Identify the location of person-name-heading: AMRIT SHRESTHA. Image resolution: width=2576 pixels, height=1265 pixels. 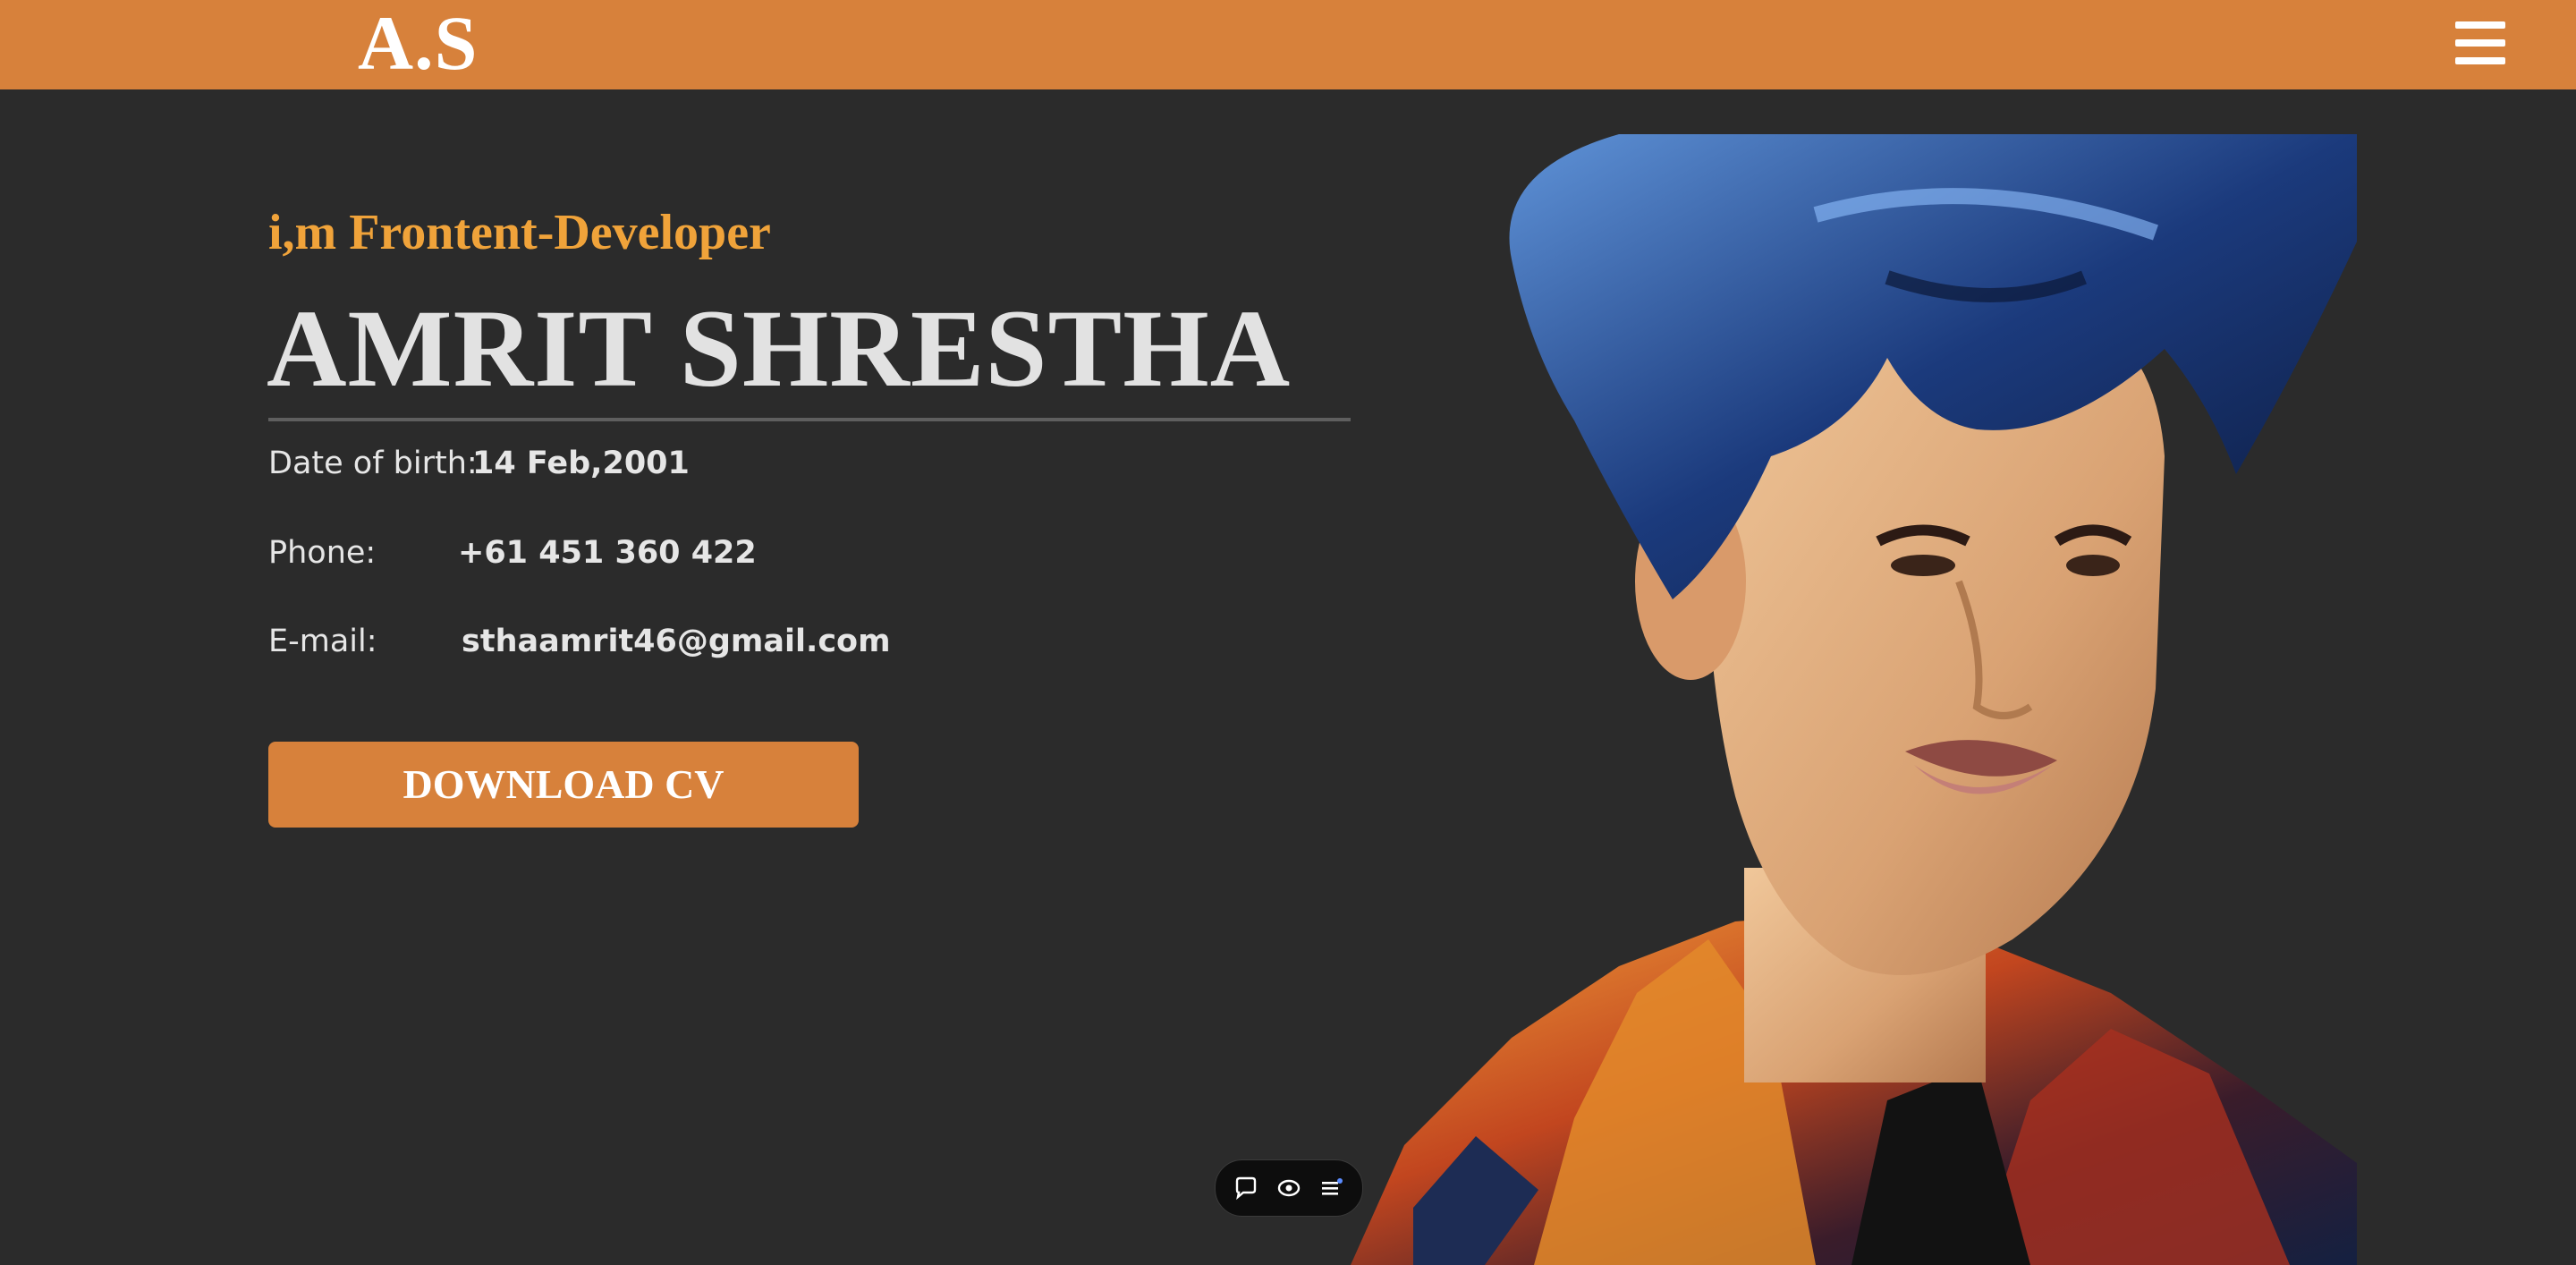
(779, 348).